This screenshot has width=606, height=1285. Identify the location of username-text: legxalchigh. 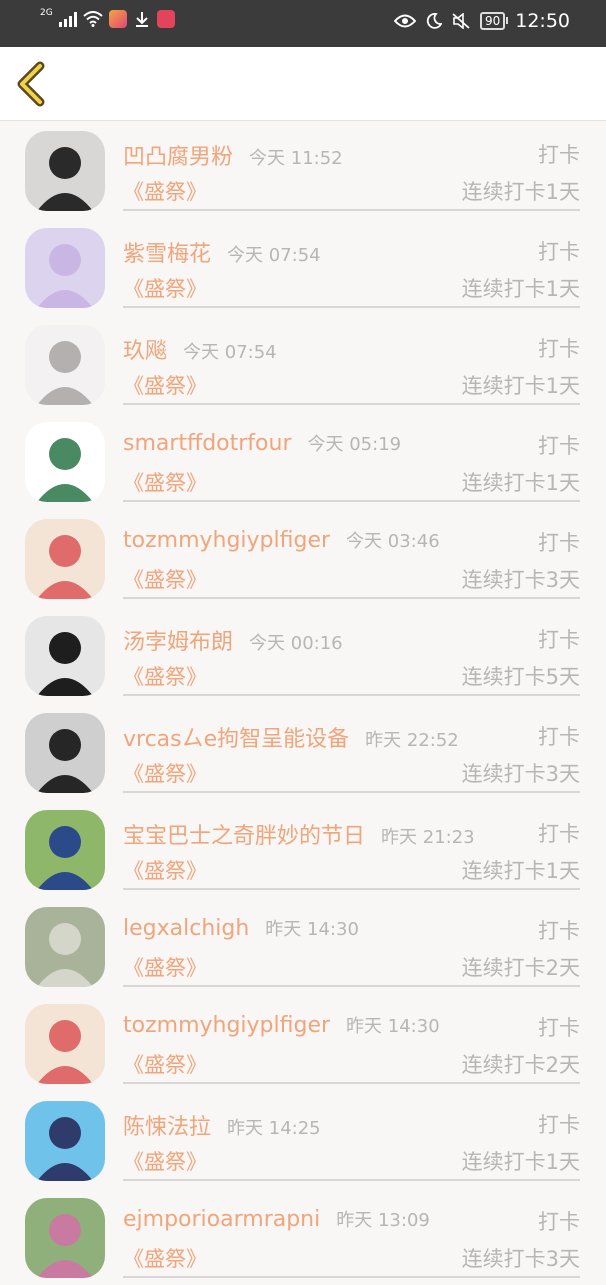
(186, 928).